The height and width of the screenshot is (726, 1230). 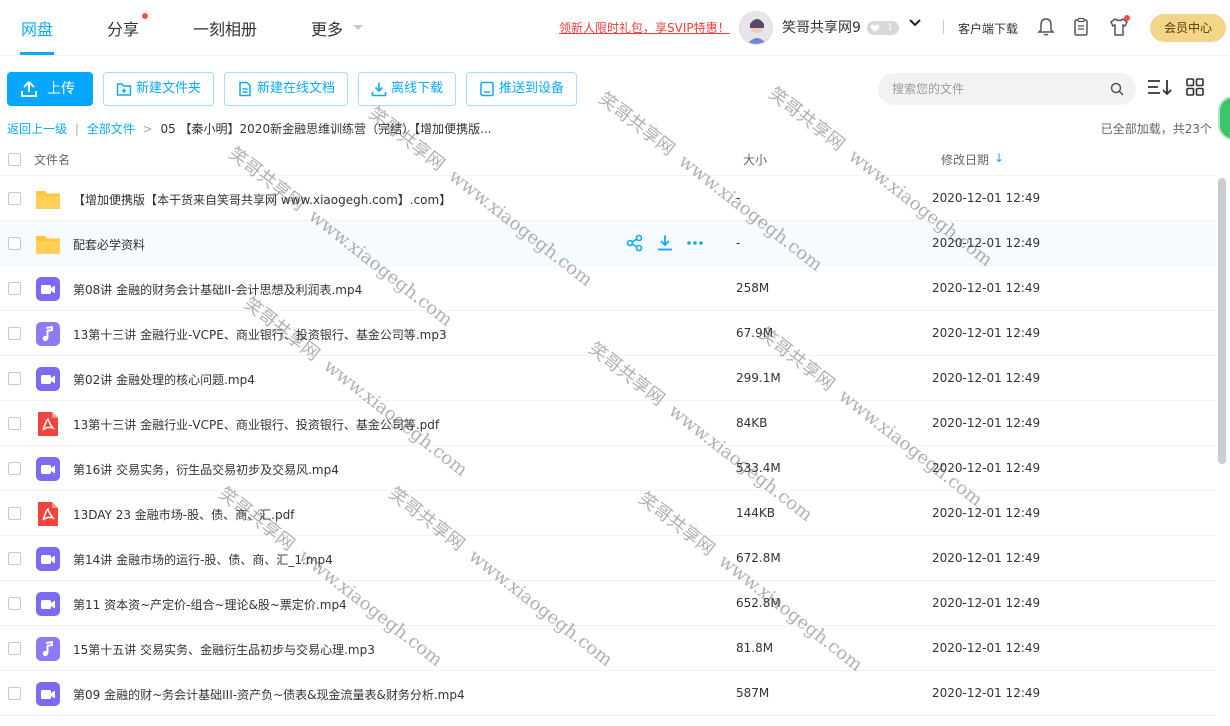 I want to click on promo-link: 领新人限时礼包，享SVIP特惠！, so click(x=644, y=27).